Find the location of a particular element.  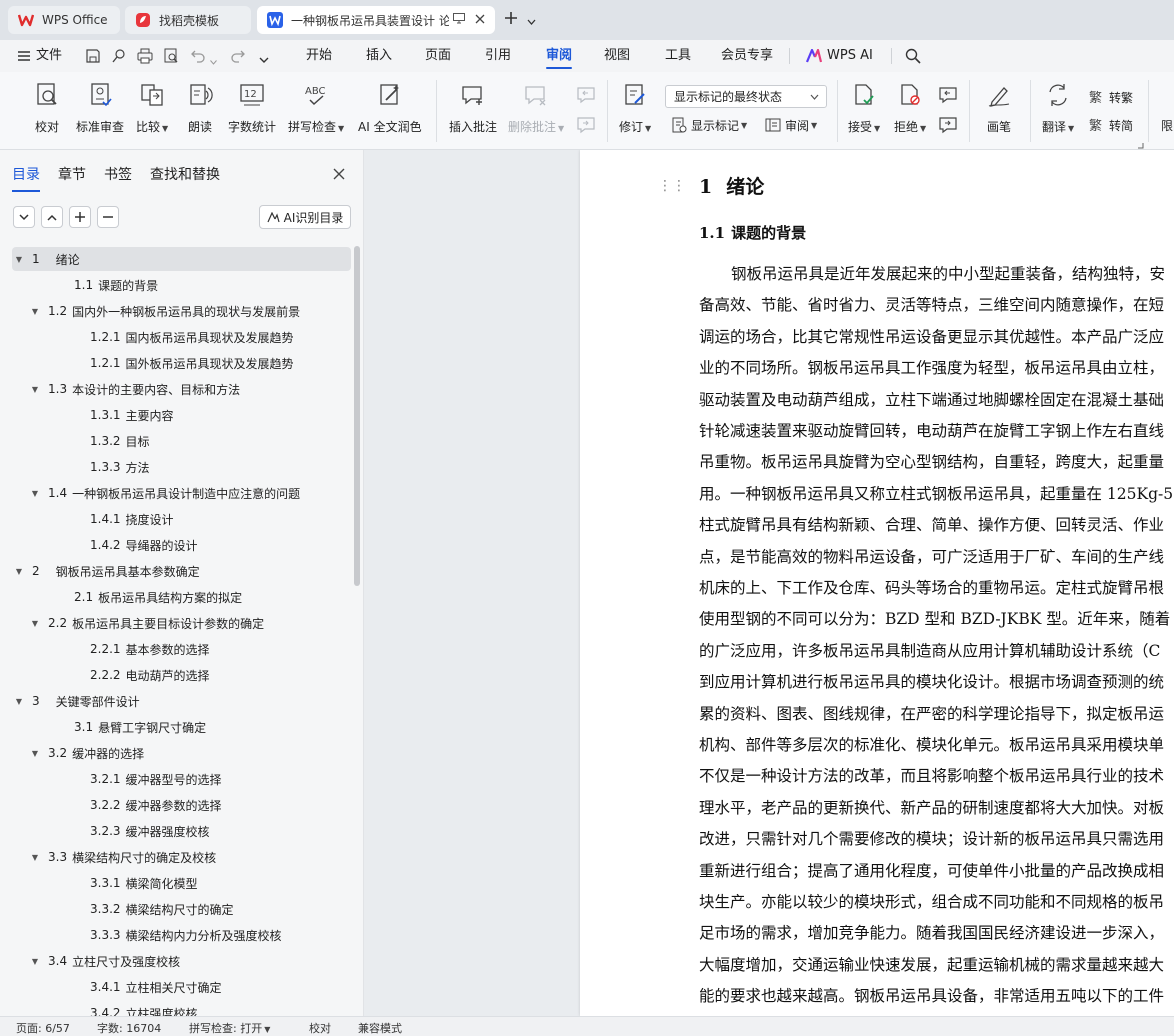

accept-button: 接受 ▼ is located at coordinates (864, 110).